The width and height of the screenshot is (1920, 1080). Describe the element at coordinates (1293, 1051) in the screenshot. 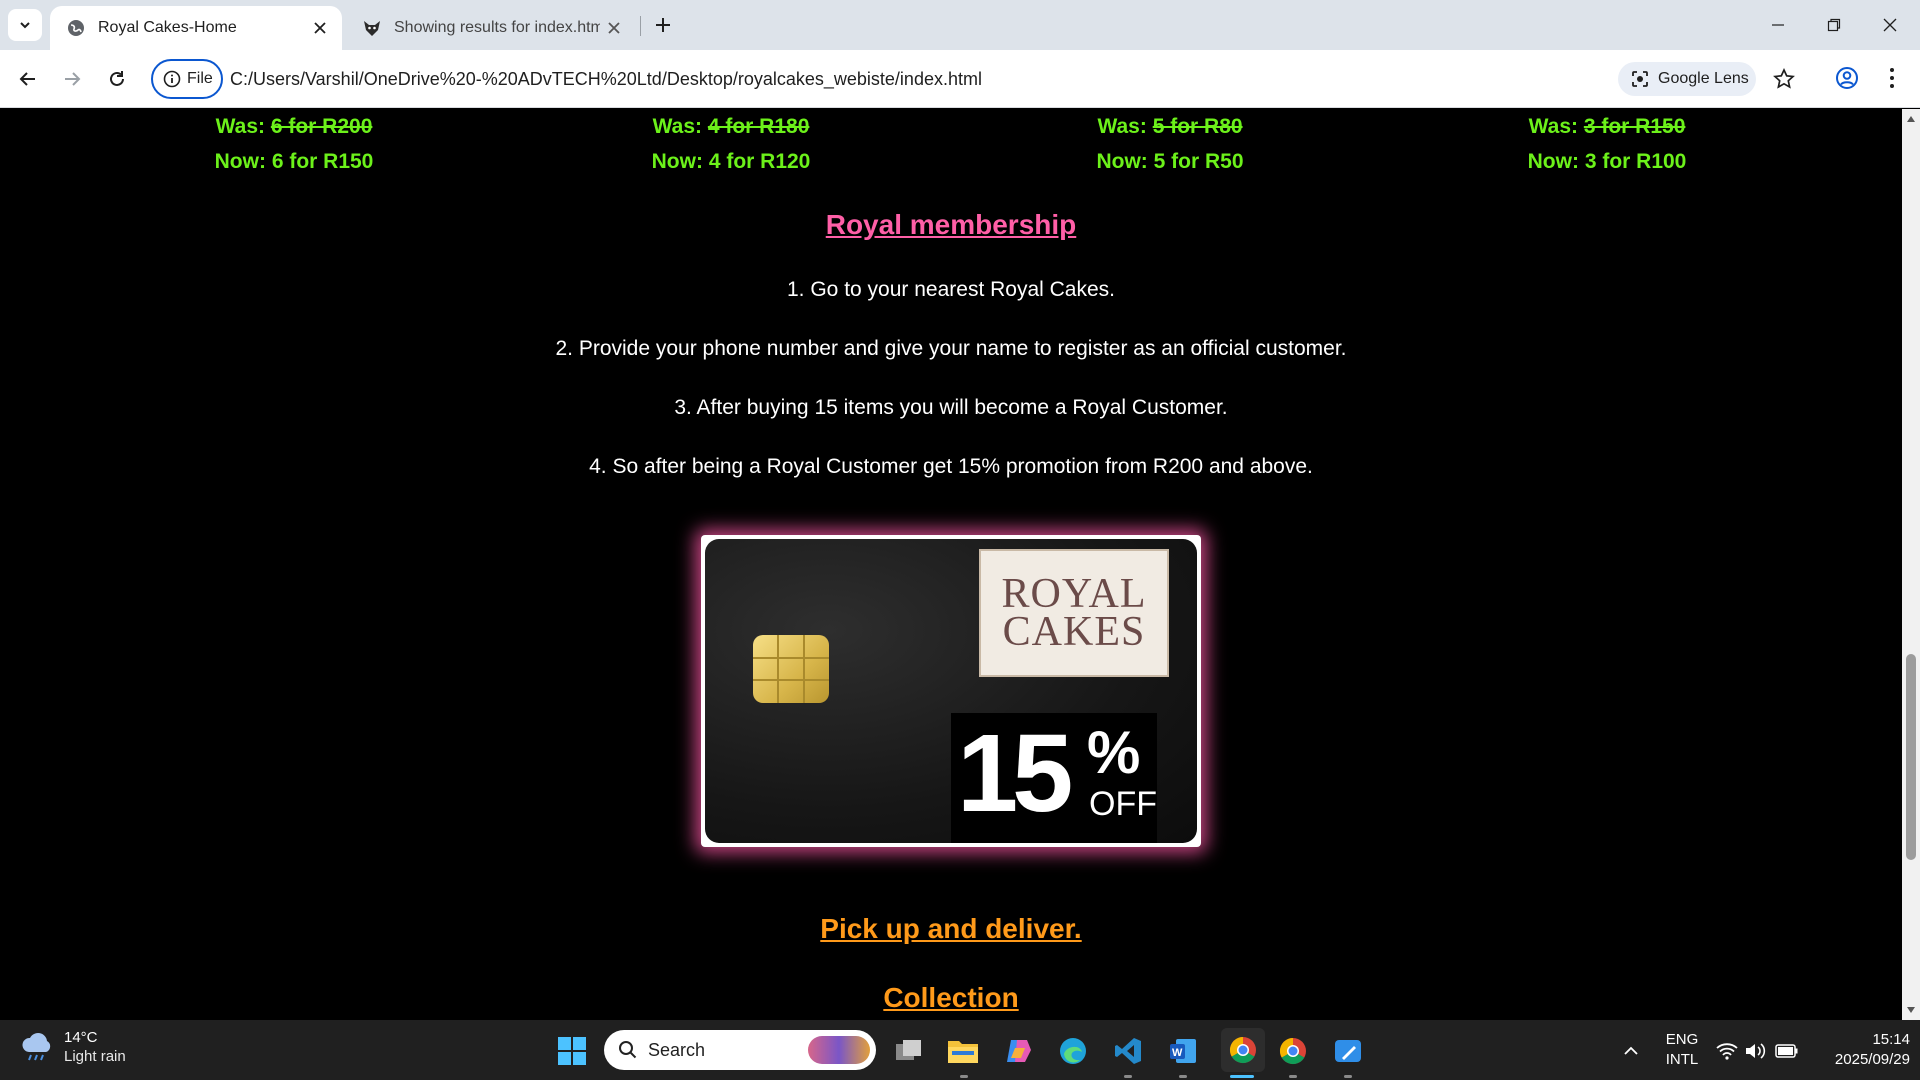

I see `chrome-icon` at that location.